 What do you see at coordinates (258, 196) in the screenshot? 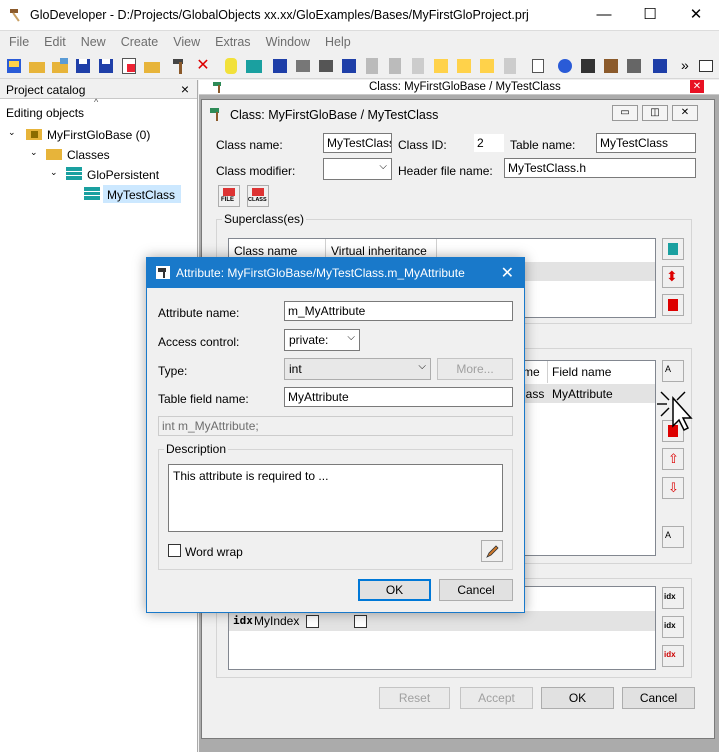
I see `class-button: CLASS` at bounding box center [258, 196].